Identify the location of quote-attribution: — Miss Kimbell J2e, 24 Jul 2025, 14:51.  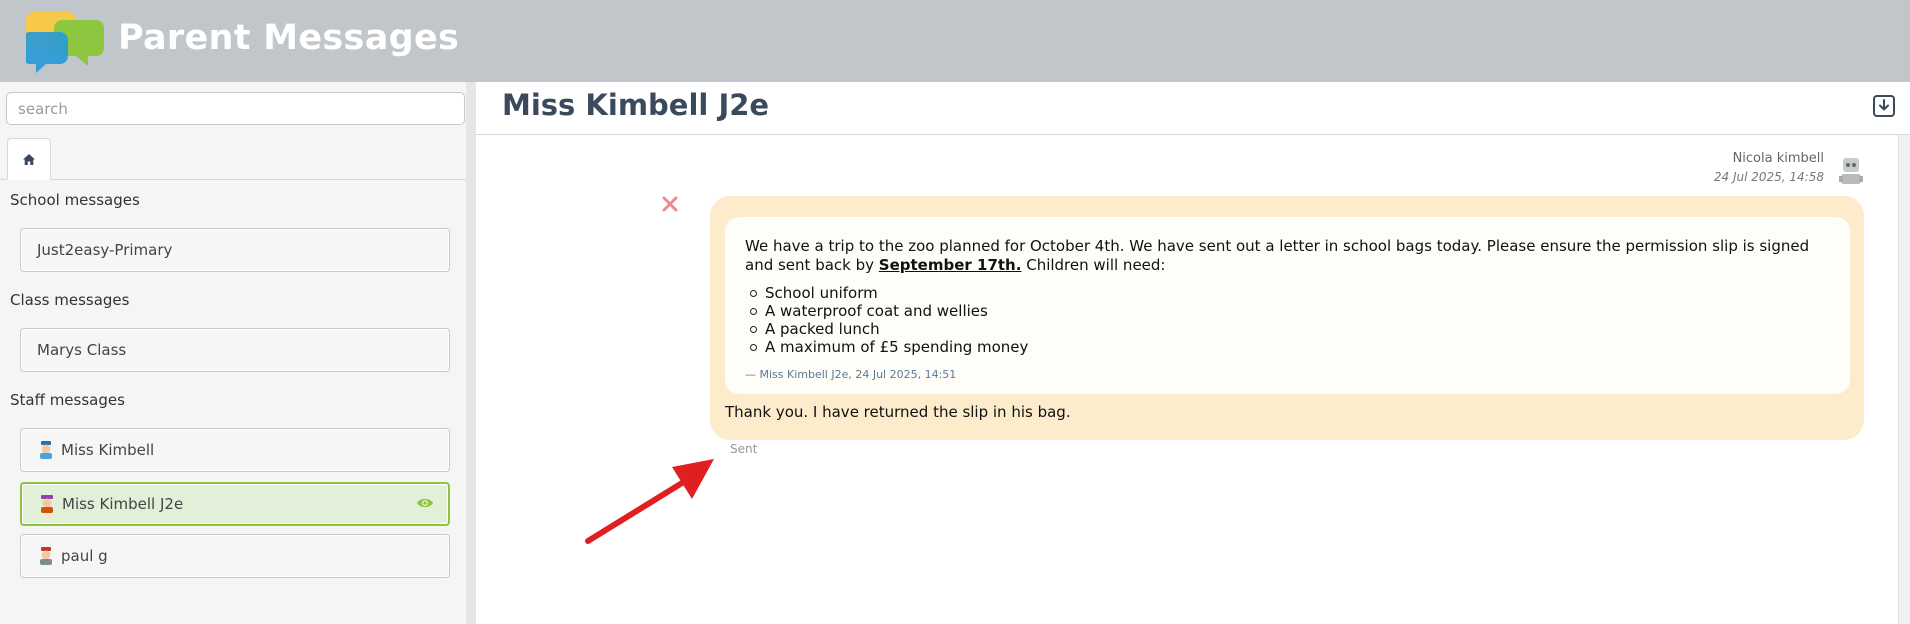
(851, 374).